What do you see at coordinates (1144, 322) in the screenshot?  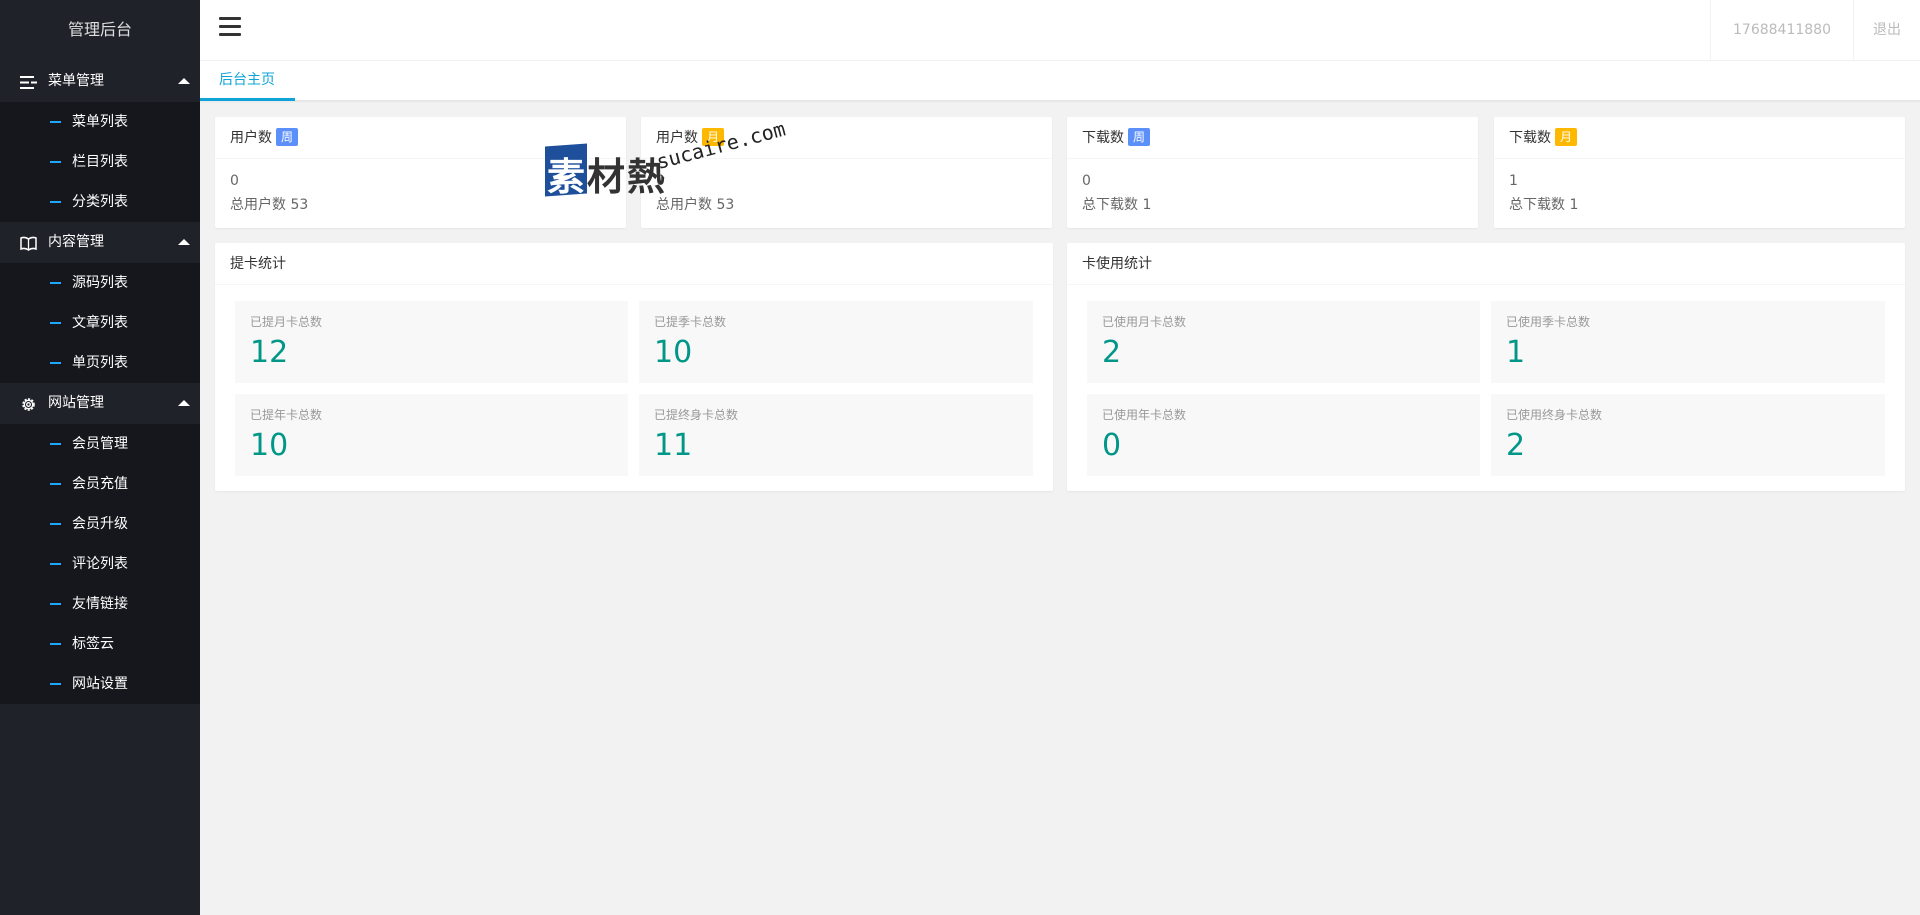 I see `tile-label: 已使用月卡总数` at bounding box center [1144, 322].